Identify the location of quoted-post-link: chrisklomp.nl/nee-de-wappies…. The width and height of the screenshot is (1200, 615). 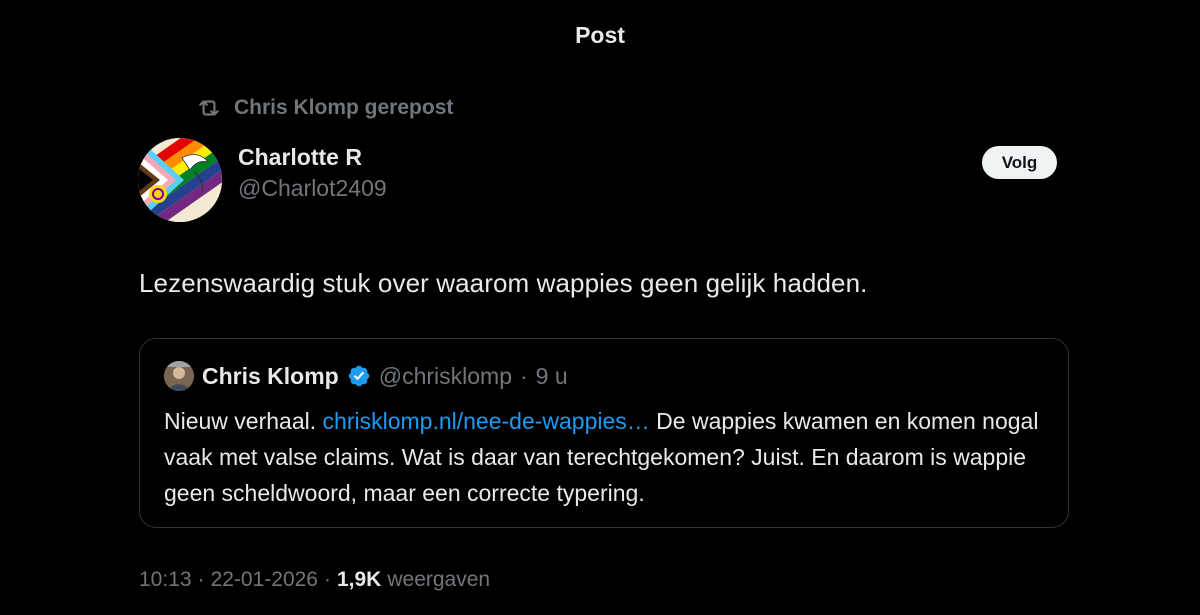
(486, 421).